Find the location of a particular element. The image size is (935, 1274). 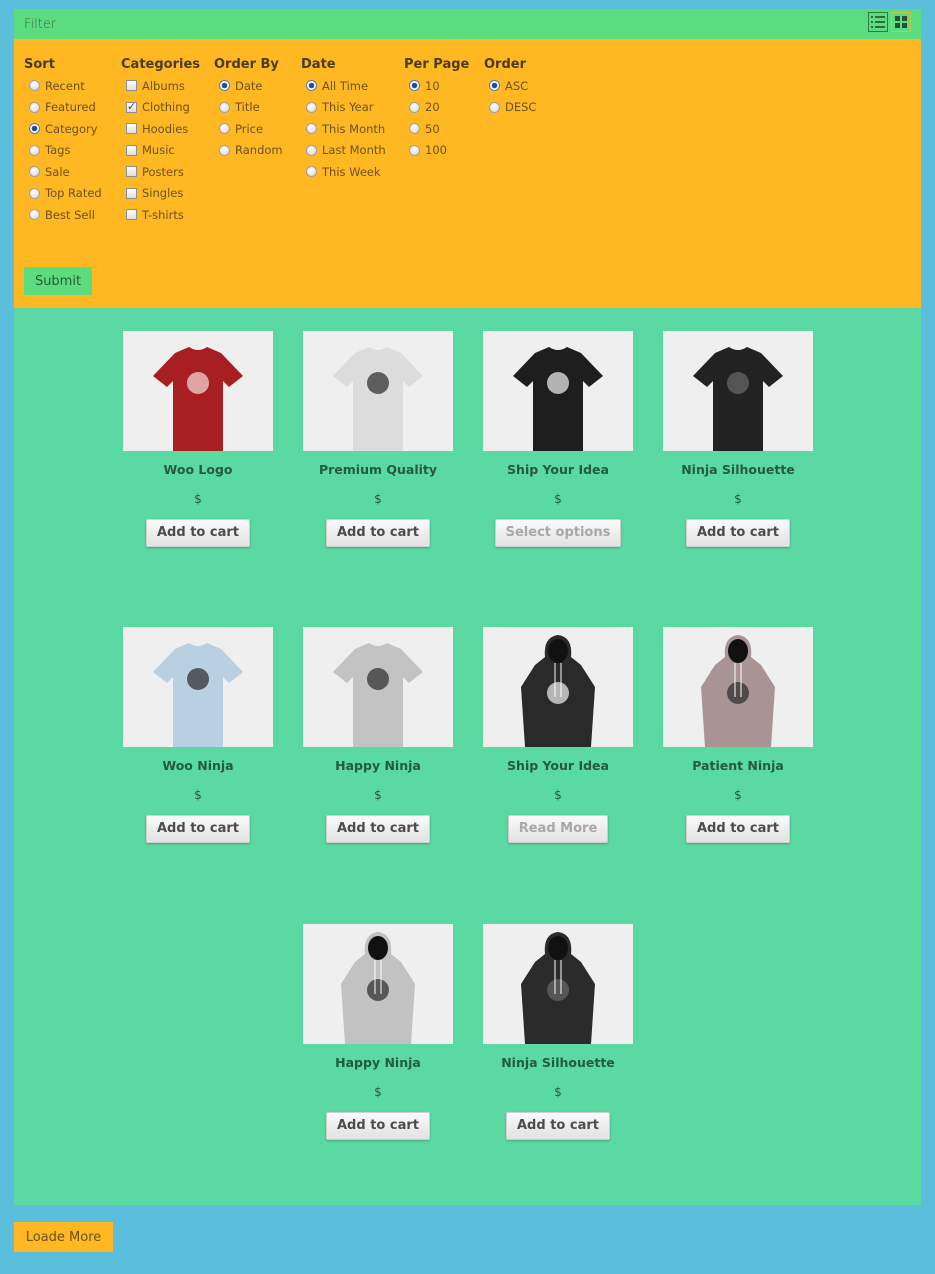

filter-option: Date is located at coordinates (257, 86).